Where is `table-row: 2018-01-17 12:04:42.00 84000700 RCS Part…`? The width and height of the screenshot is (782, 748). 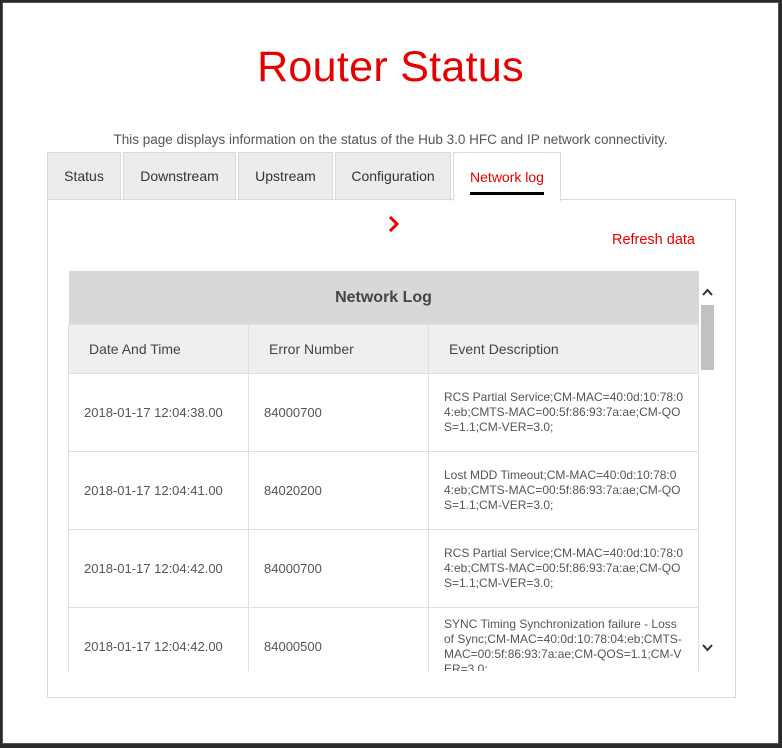 table-row: 2018-01-17 12:04:42.00 84000700 RCS Part… is located at coordinates (384, 568).